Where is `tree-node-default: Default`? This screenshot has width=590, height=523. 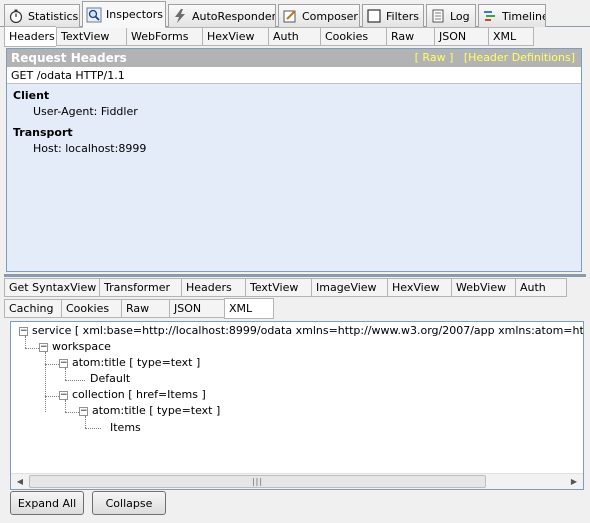 tree-node-default: Default is located at coordinates (110, 378).